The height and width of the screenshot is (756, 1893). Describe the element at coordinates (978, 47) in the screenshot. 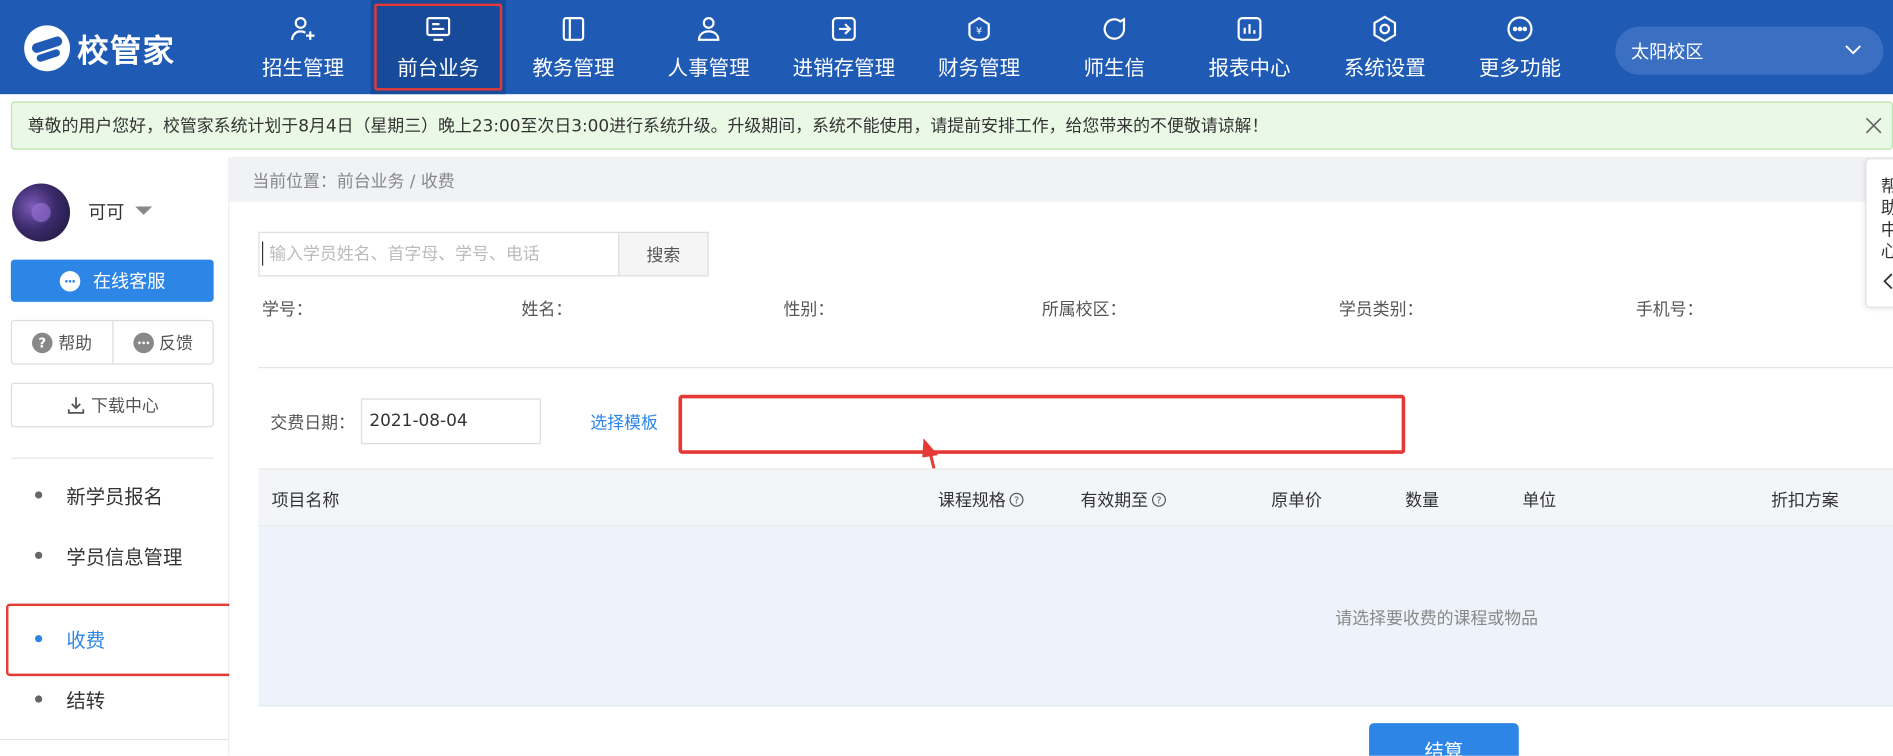

I see `nav-item-finance: ¥ 财务管理` at that location.